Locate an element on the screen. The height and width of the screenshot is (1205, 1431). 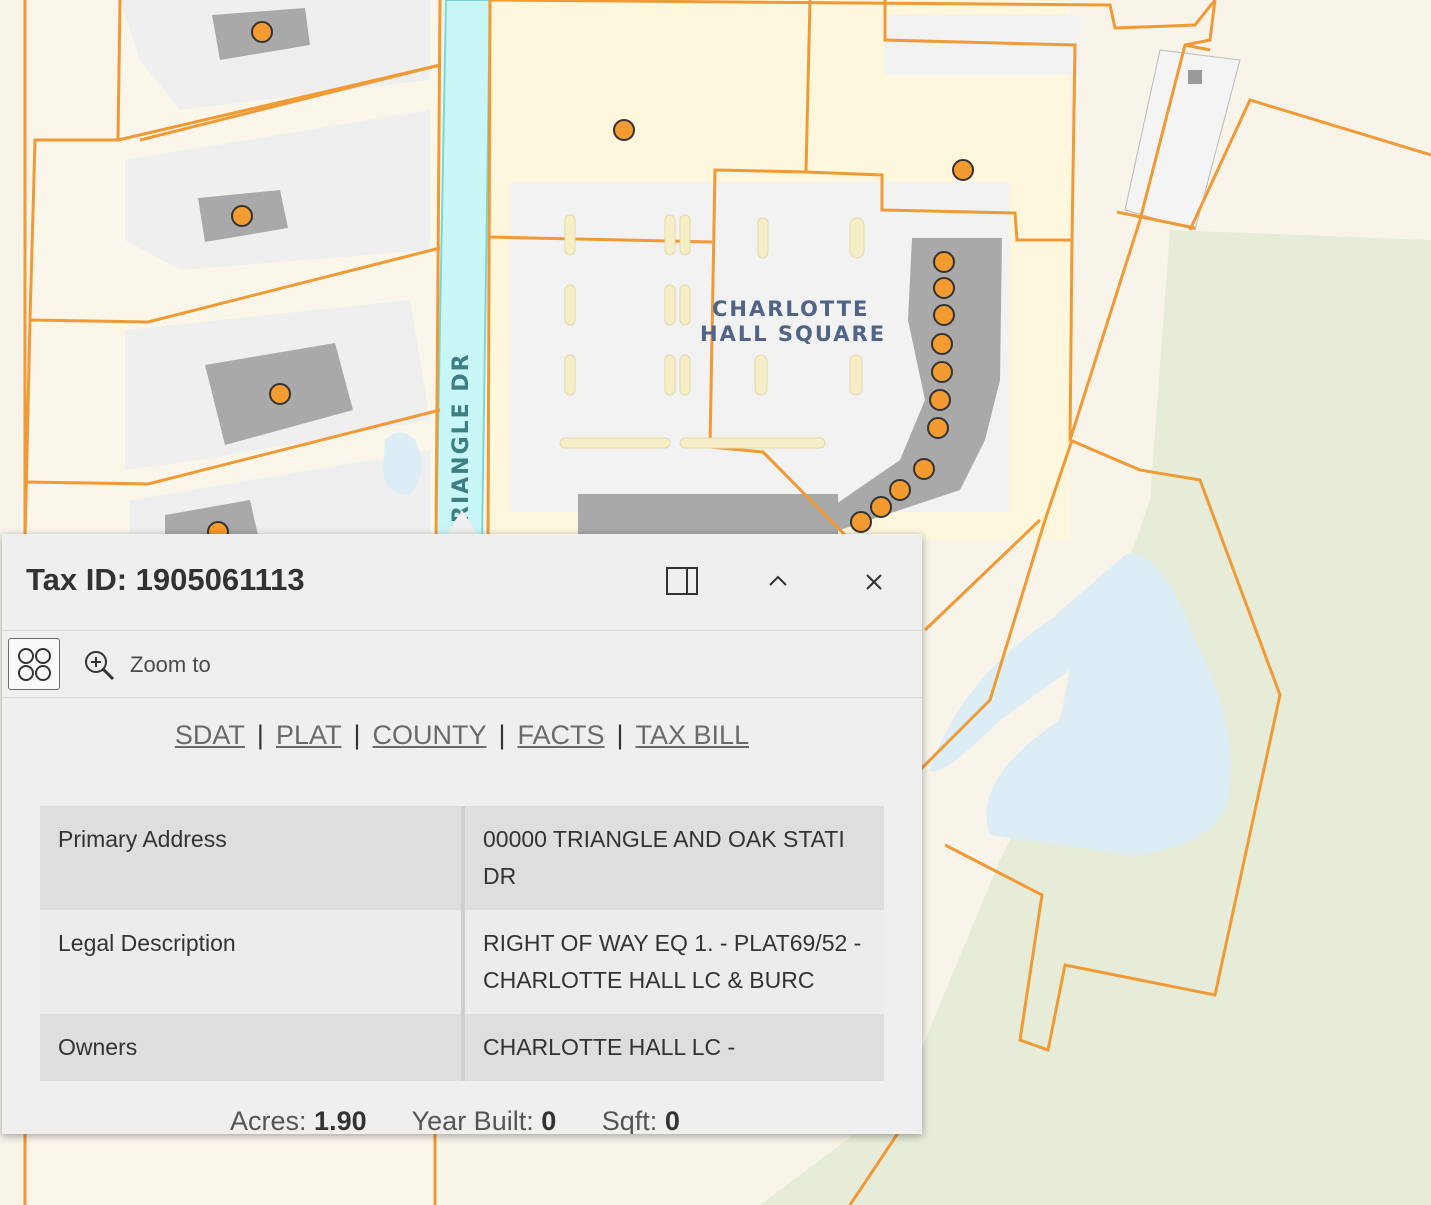
place-label: CHARLOTTE is located at coordinates (790, 309).